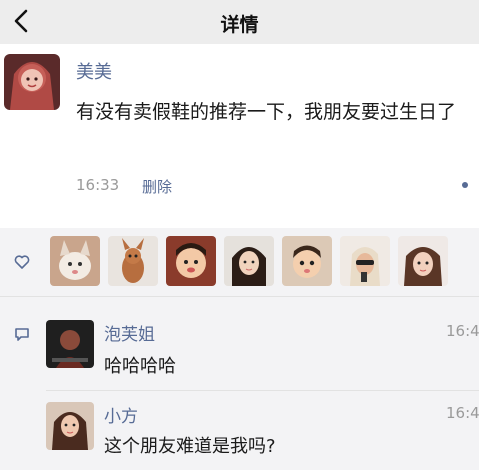 Image resolution: width=479 pixels, height=470 pixels. Describe the element at coordinates (239, 25) in the screenshot. I see `page-title: 详情` at that location.